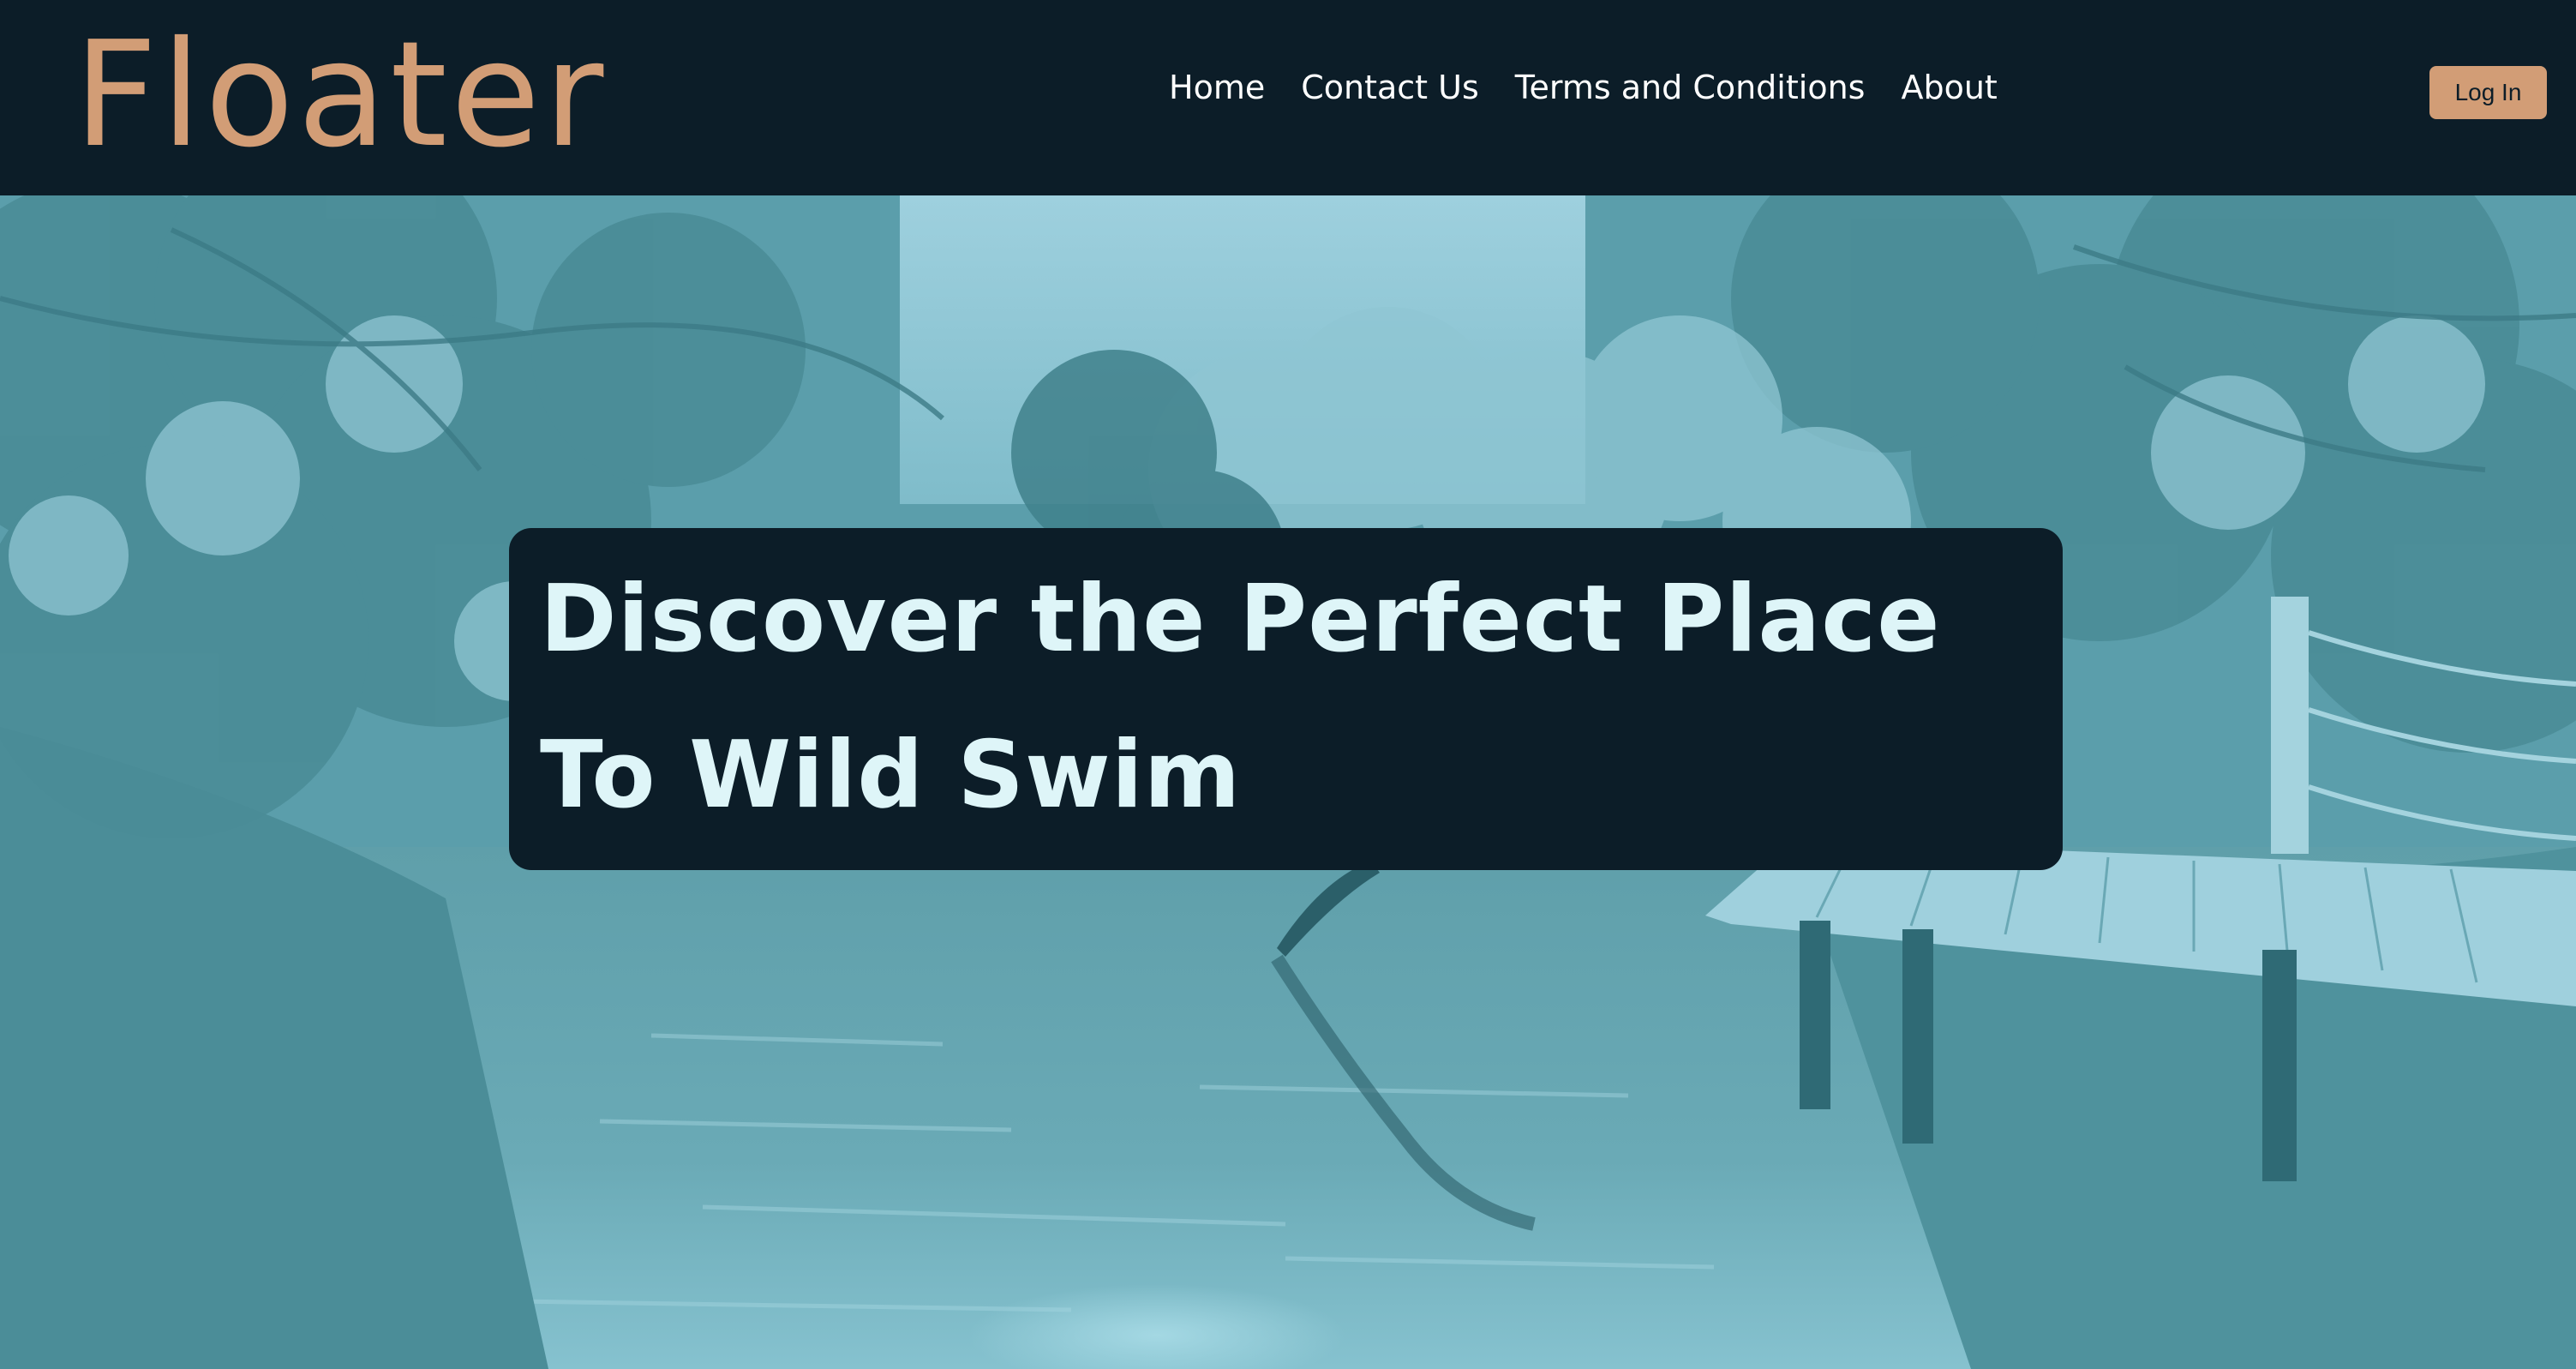 The height and width of the screenshot is (1369, 2576). I want to click on hero-title: Discover the Perfect Place To Wild Swim, so click(1240, 697).